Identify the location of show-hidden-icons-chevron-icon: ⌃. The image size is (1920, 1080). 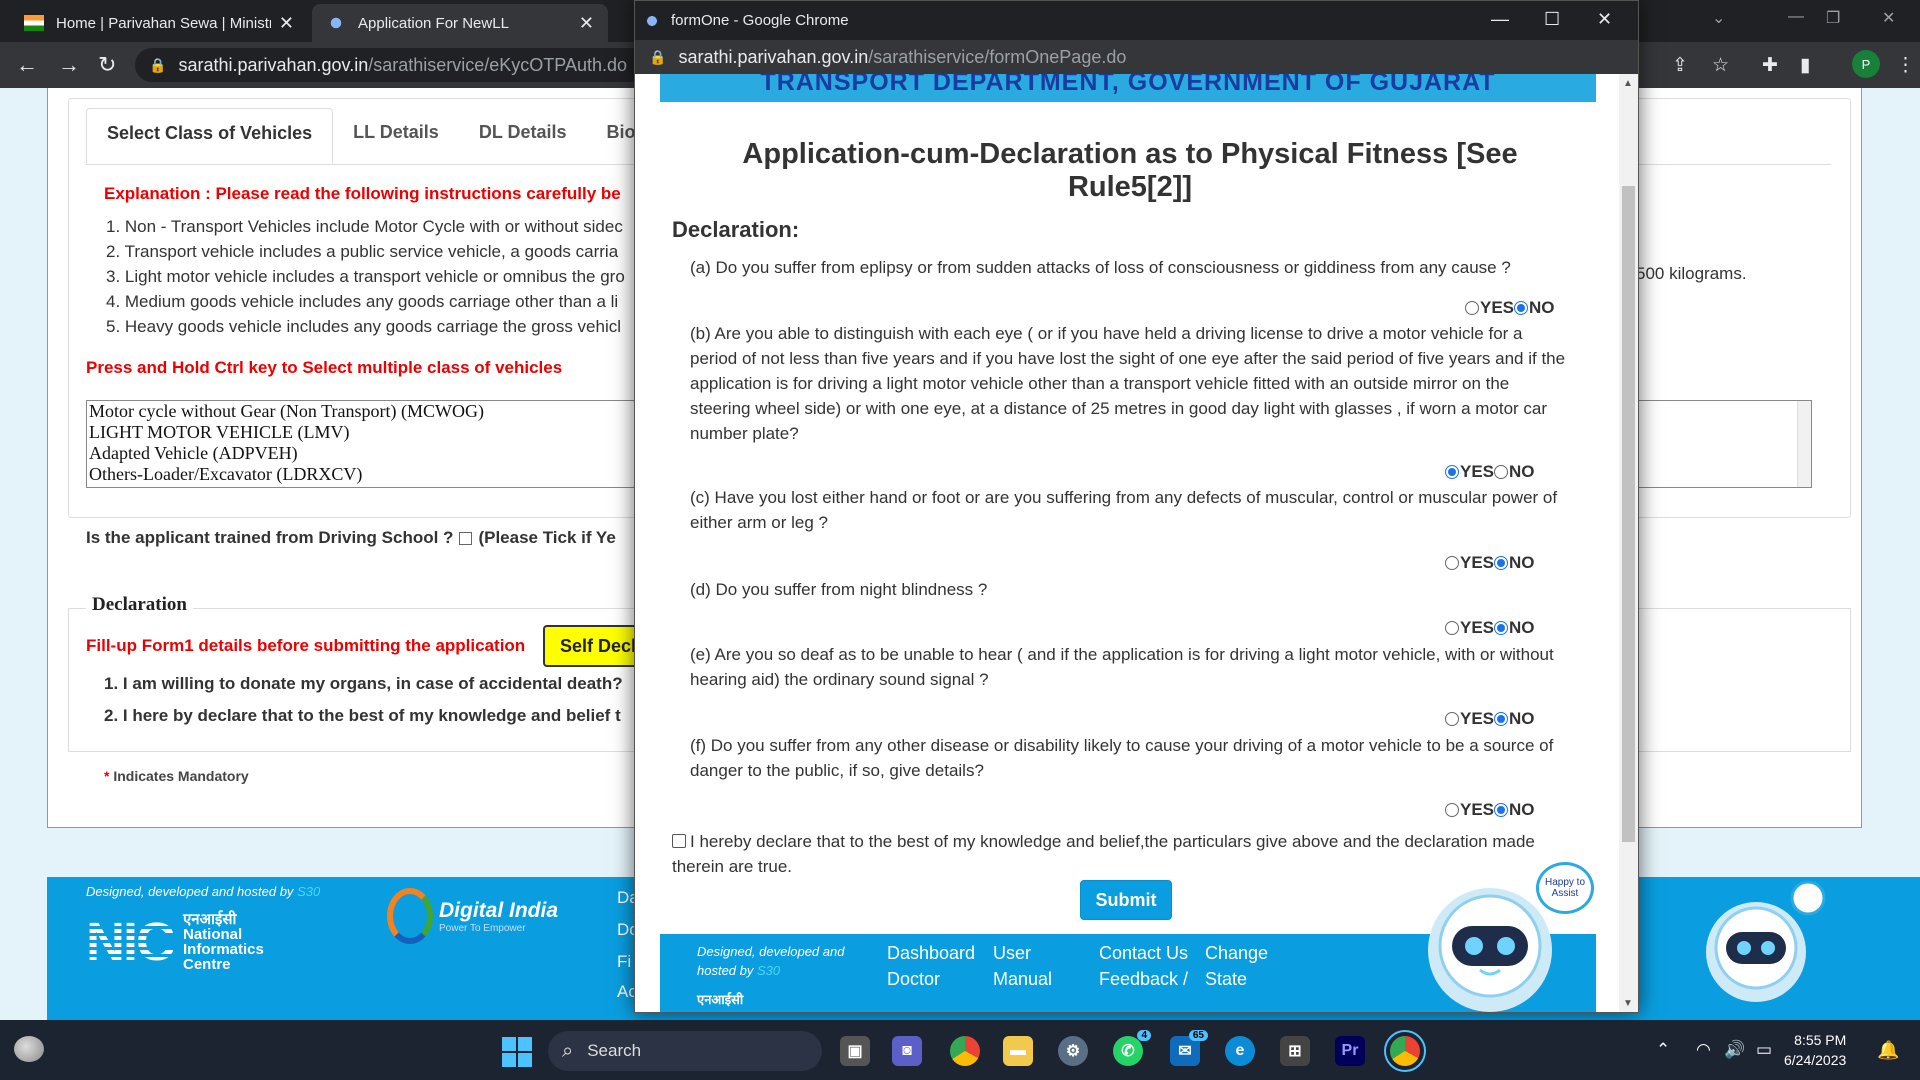
(1663, 1050).